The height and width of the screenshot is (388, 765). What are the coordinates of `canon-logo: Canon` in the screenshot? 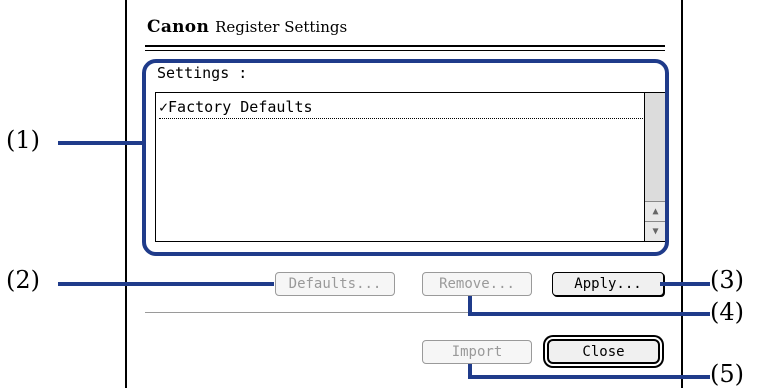 It's located at (178, 27).